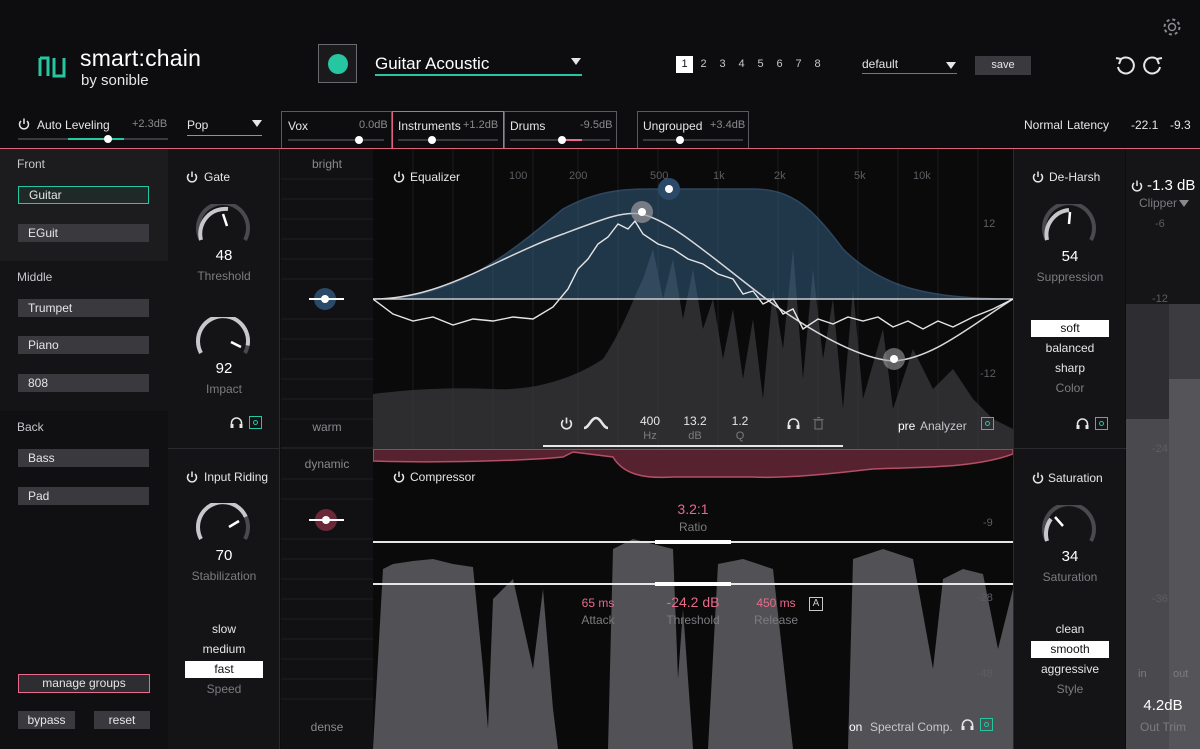 This screenshot has height=749, width=1200. Describe the element at coordinates (1069, 525) in the screenshot. I see `saturation-knob` at that location.